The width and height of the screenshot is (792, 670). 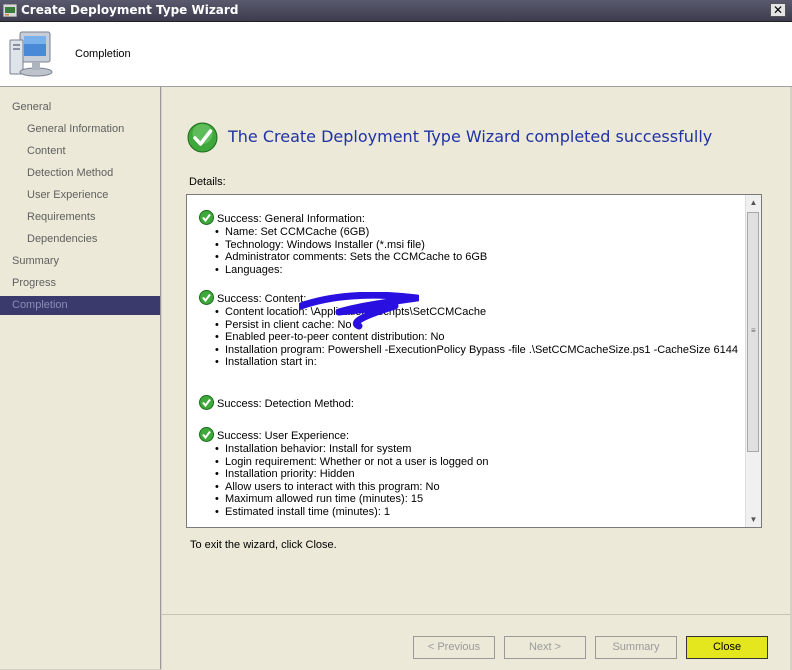 I want to click on nav-item-user-experience: User Experience, so click(x=80, y=195).